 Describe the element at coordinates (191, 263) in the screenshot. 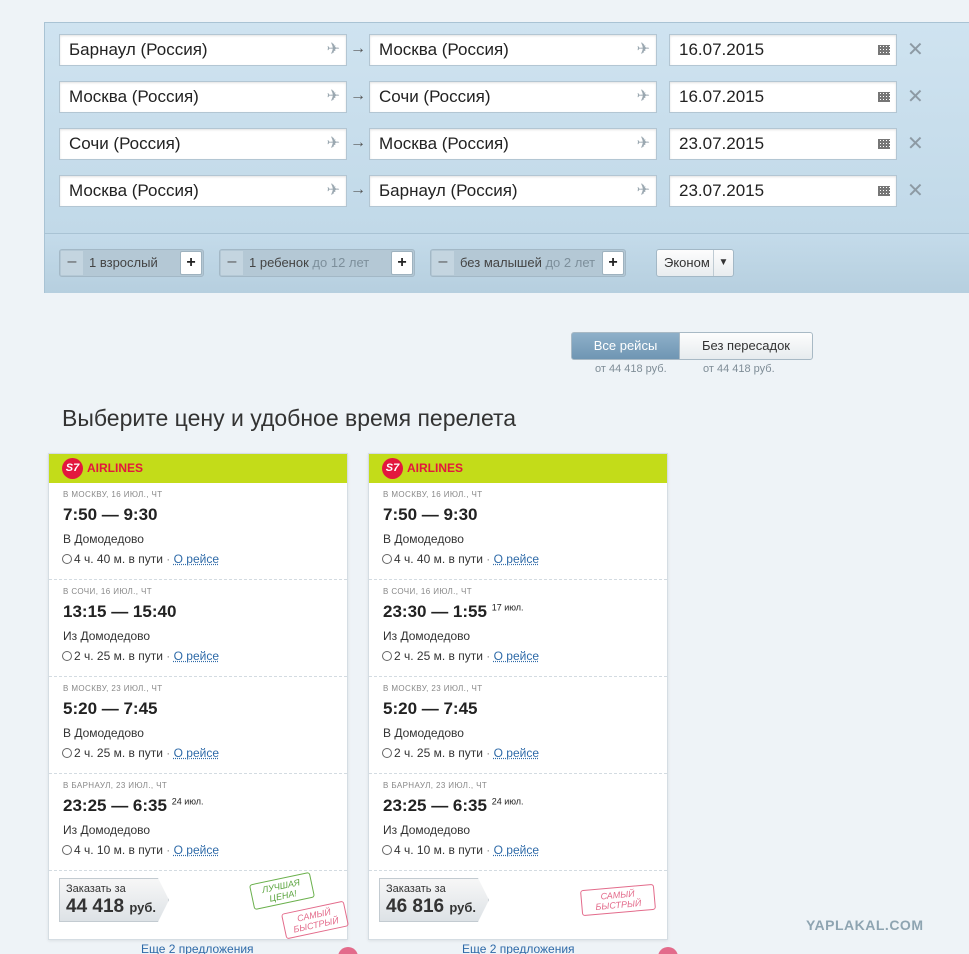

I see `adults-plus-button: +` at that location.